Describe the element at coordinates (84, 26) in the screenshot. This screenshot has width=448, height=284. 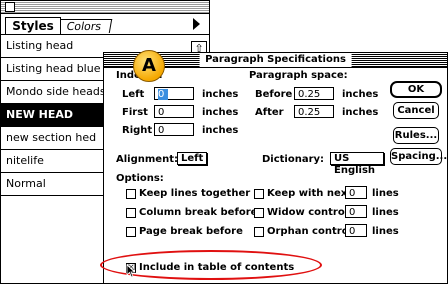
I see `tab-colors: Colors` at that location.